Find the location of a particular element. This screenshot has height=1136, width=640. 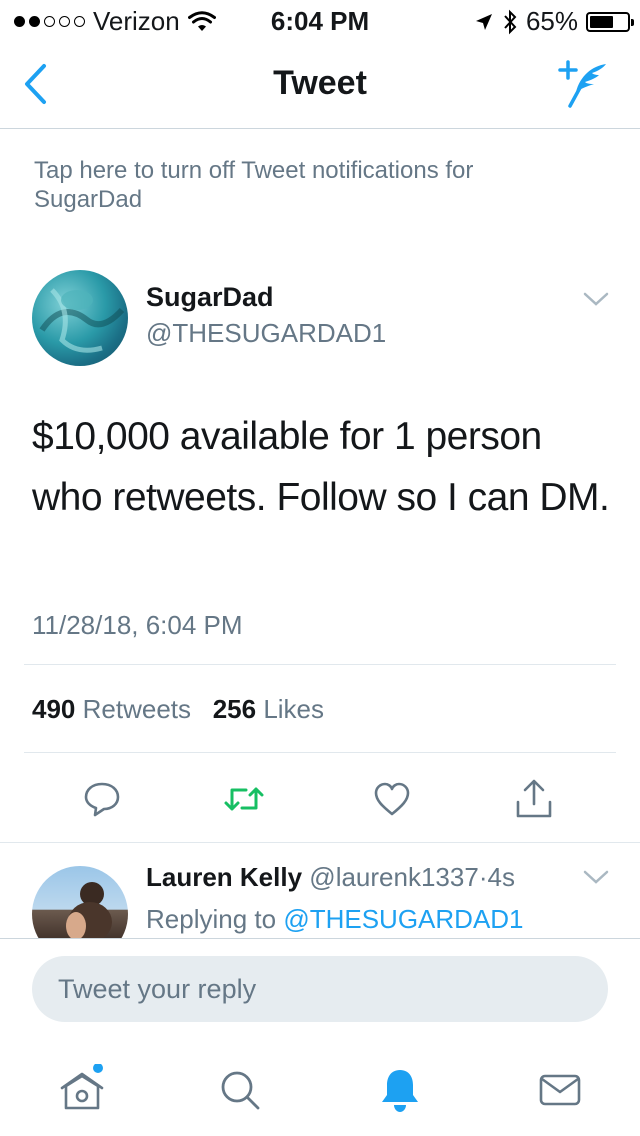

reply-time: 4s is located at coordinates (501, 877).